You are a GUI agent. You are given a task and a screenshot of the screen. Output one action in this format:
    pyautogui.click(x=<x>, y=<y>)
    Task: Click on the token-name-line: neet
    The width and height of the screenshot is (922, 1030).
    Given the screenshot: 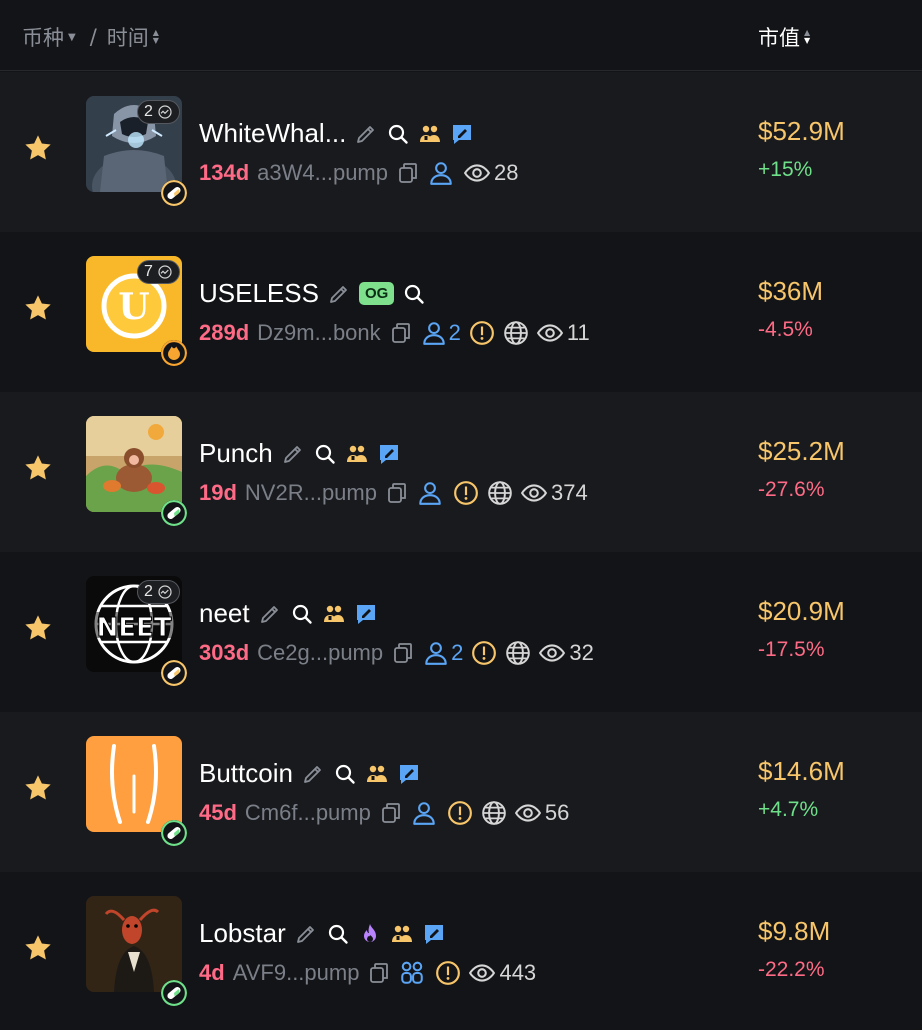 What is the action you would take?
    pyautogui.click(x=288, y=613)
    